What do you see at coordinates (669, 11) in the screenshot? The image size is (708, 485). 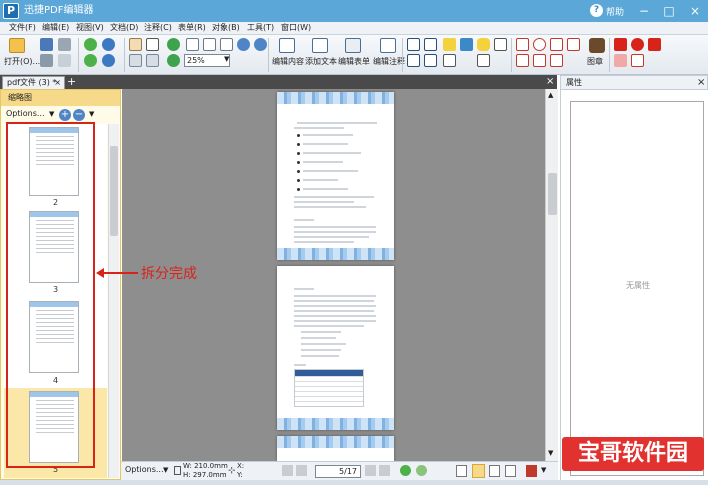 I see `maximize-button: □` at bounding box center [669, 11].